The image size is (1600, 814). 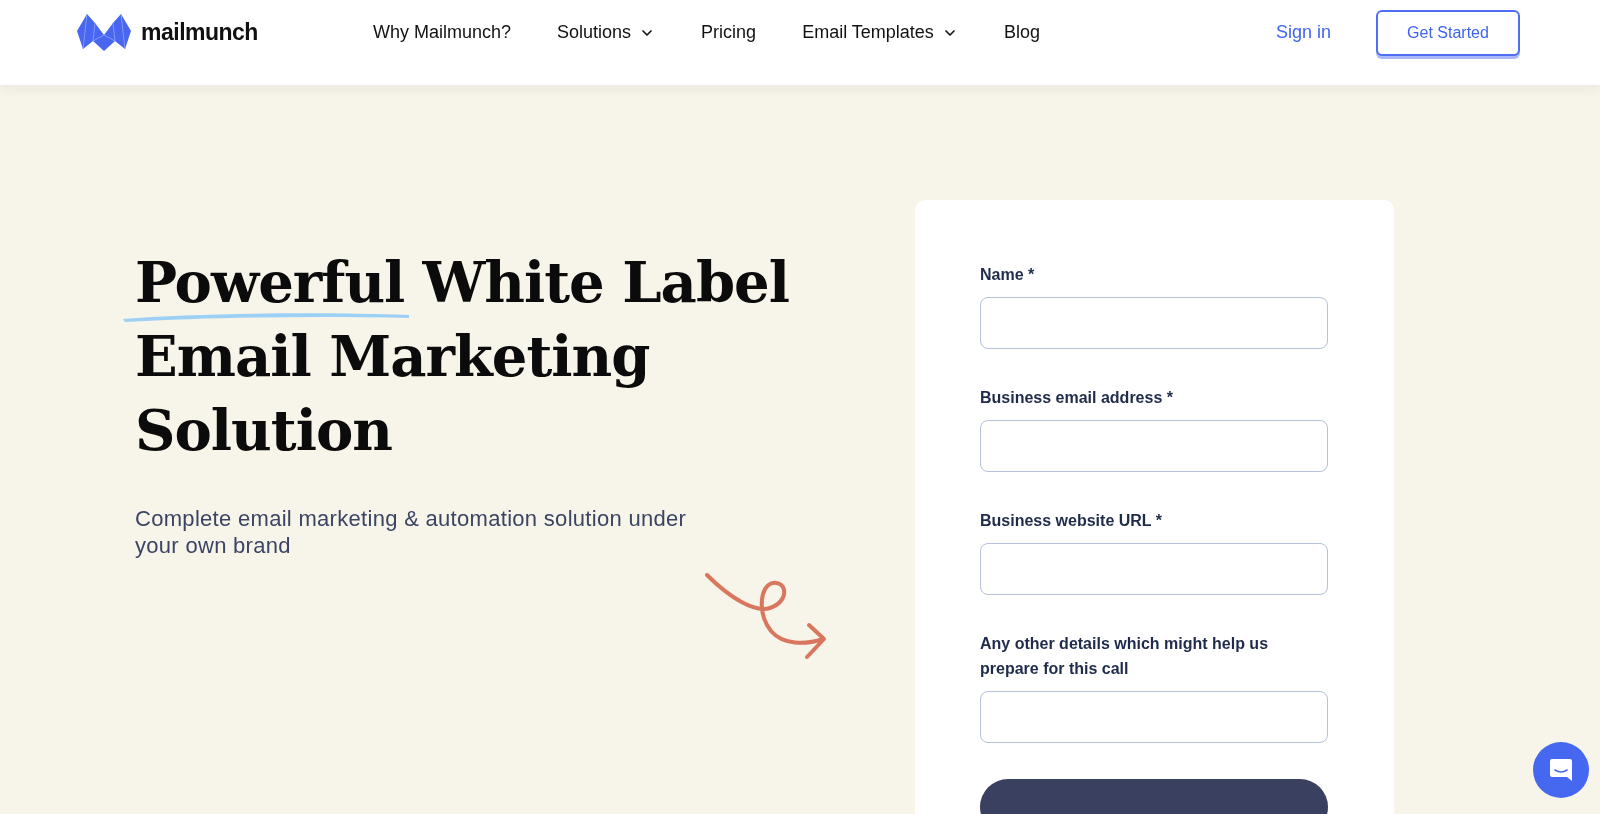 What do you see at coordinates (199, 32) in the screenshot?
I see `logo-text: mailmunch` at bounding box center [199, 32].